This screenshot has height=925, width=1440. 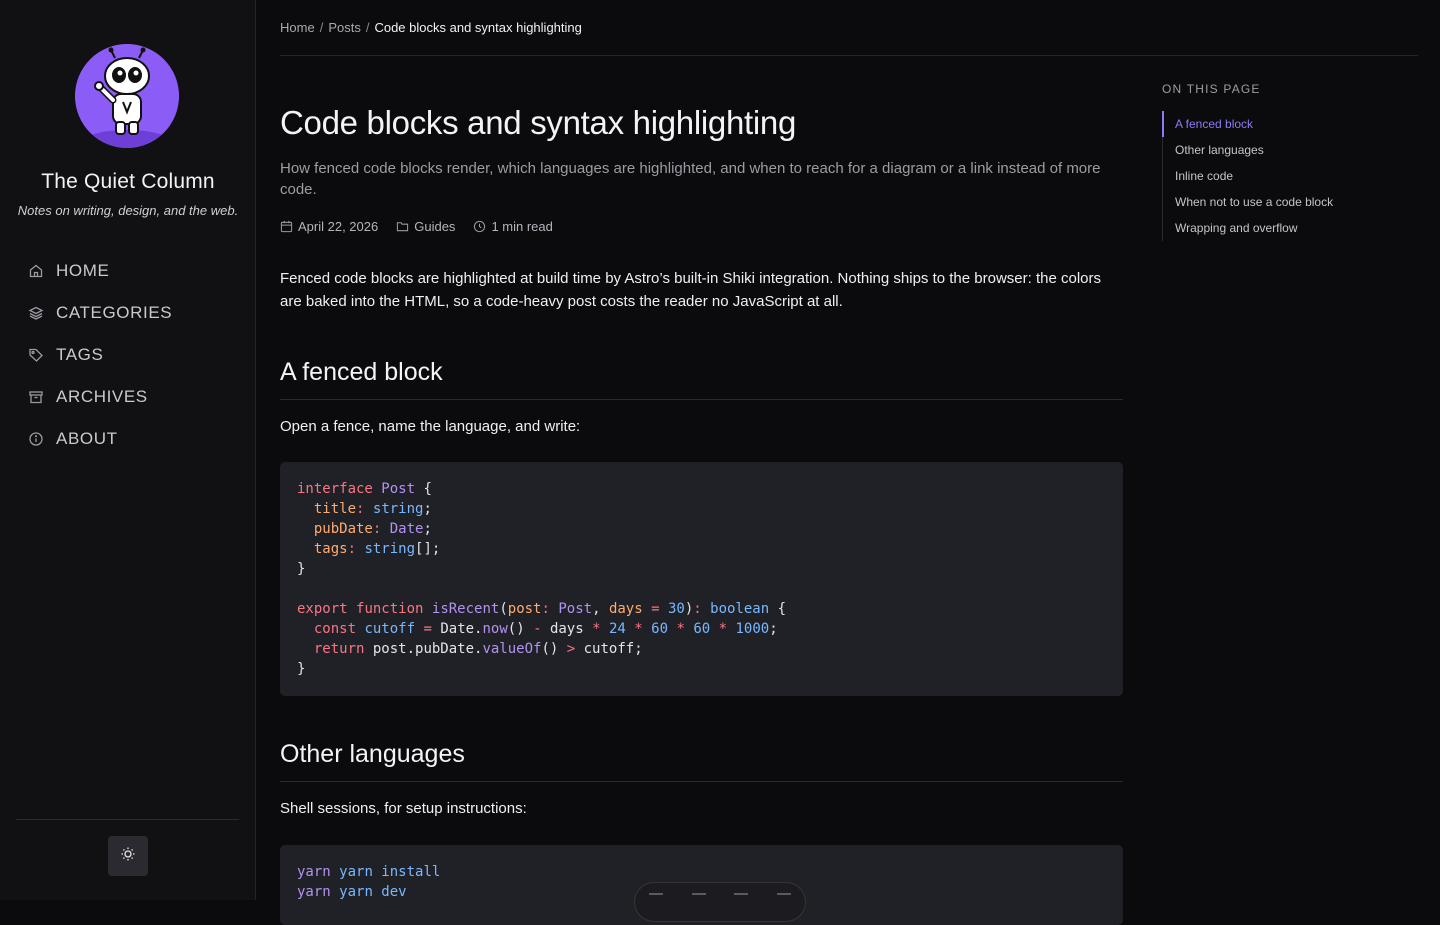 I want to click on layers-icon, so click(x=36, y=313).